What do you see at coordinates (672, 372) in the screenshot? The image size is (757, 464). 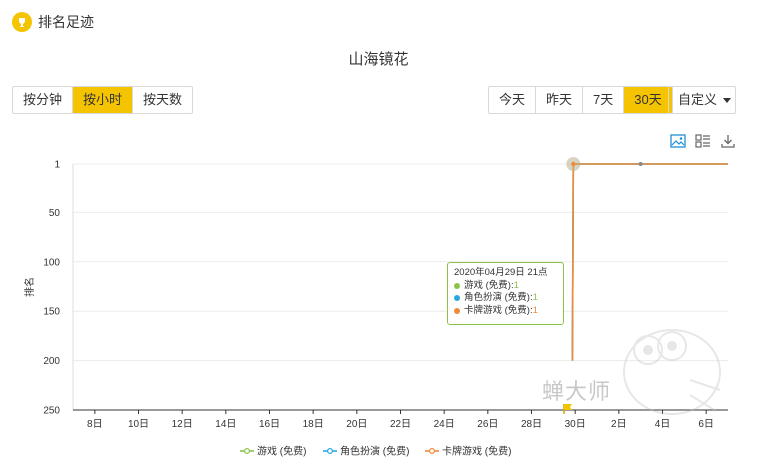 I see `mascot-watermark-icon` at bounding box center [672, 372].